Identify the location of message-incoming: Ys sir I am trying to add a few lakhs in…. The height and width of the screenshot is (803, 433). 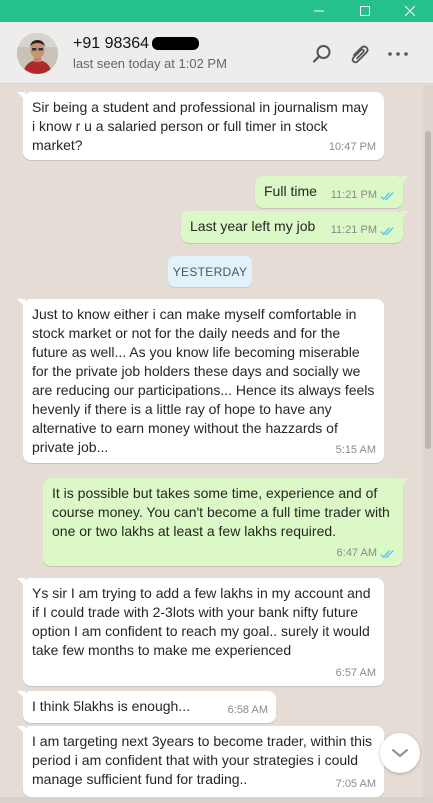
(200, 632).